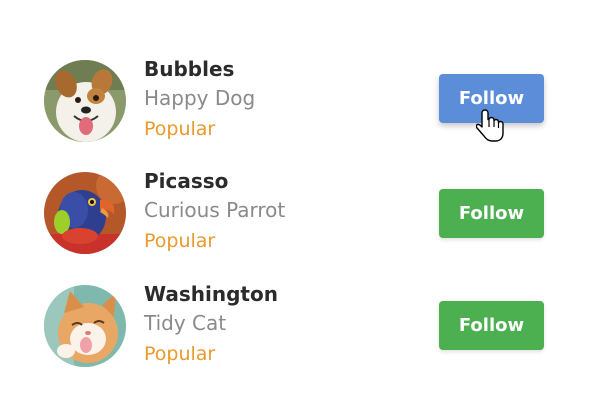 The height and width of the screenshot is (420, 590). I want to click on user-info: Bubbles Happy Dog Popular, so click(199, 99).